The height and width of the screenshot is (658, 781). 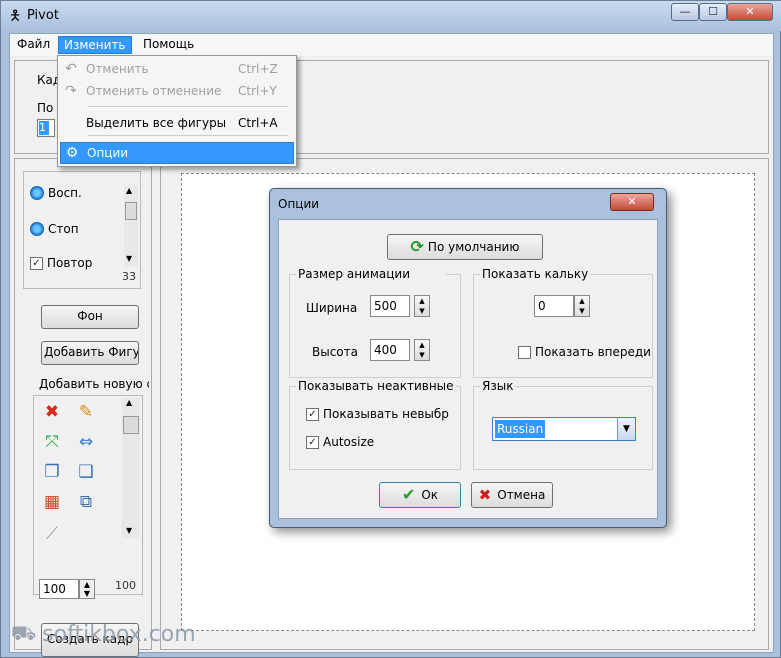 I want to click on slider-thumb, so click(x=131, y=211).